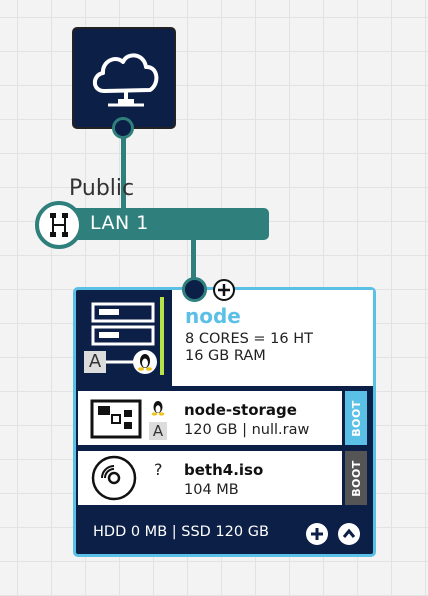 This screenshot has height=596, width=428. Describe the element at coordinates (193, 260) in the screenshot. I see `server-connection-line` at that location.